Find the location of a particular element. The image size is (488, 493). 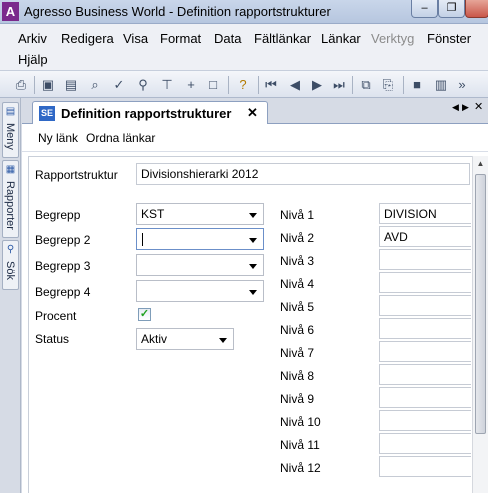

niva-8-field is located at coordinates (425, 374).